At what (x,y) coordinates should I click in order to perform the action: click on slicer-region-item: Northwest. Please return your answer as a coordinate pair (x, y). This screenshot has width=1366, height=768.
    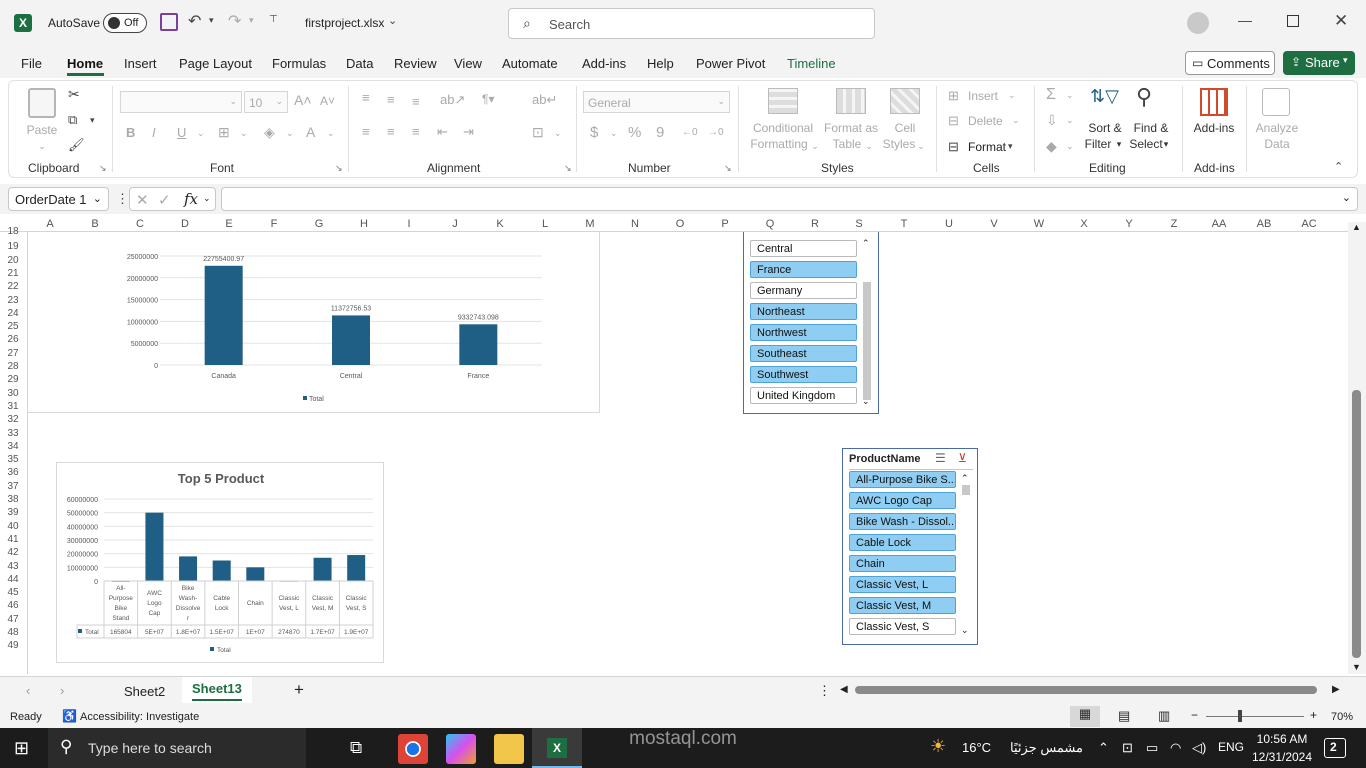
    Looking at the image, I should click on (803, 332).